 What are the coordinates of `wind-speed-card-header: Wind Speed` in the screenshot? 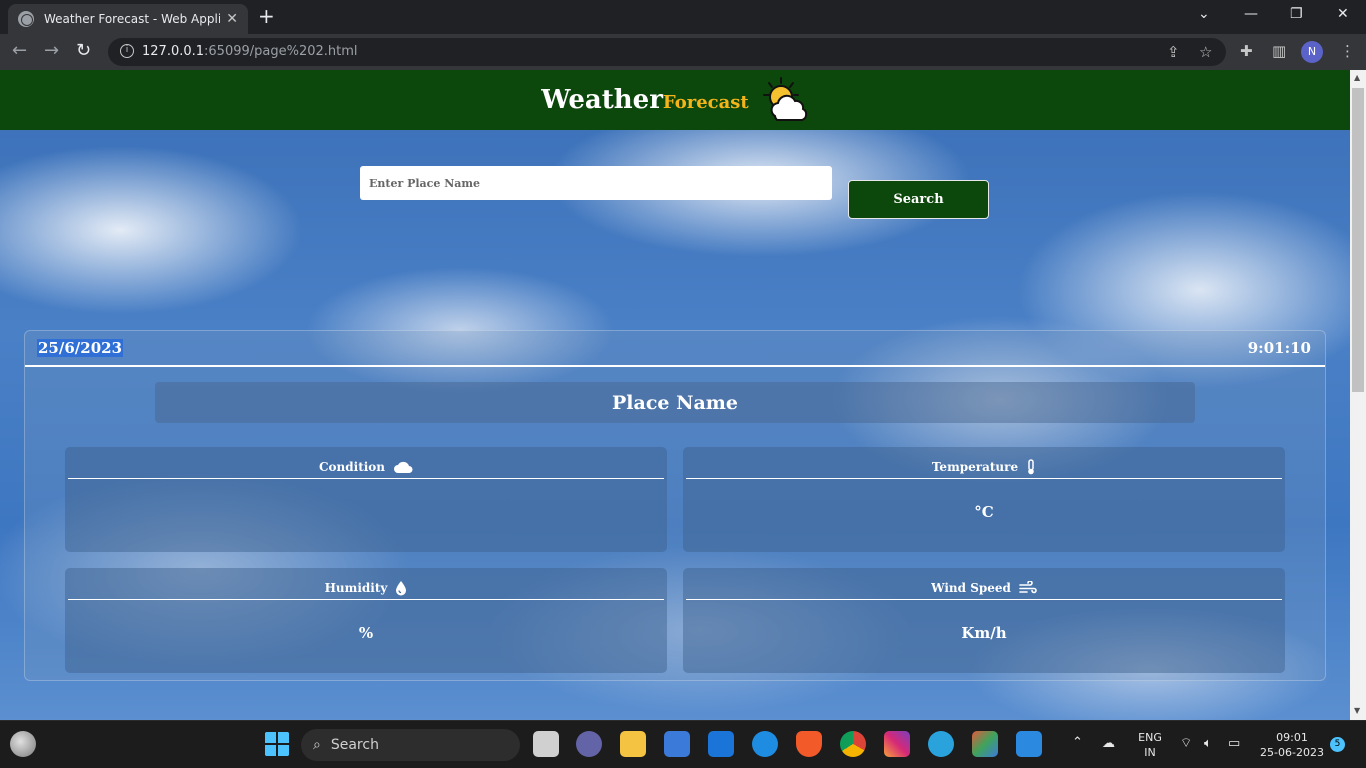 It's located at (984, 588).